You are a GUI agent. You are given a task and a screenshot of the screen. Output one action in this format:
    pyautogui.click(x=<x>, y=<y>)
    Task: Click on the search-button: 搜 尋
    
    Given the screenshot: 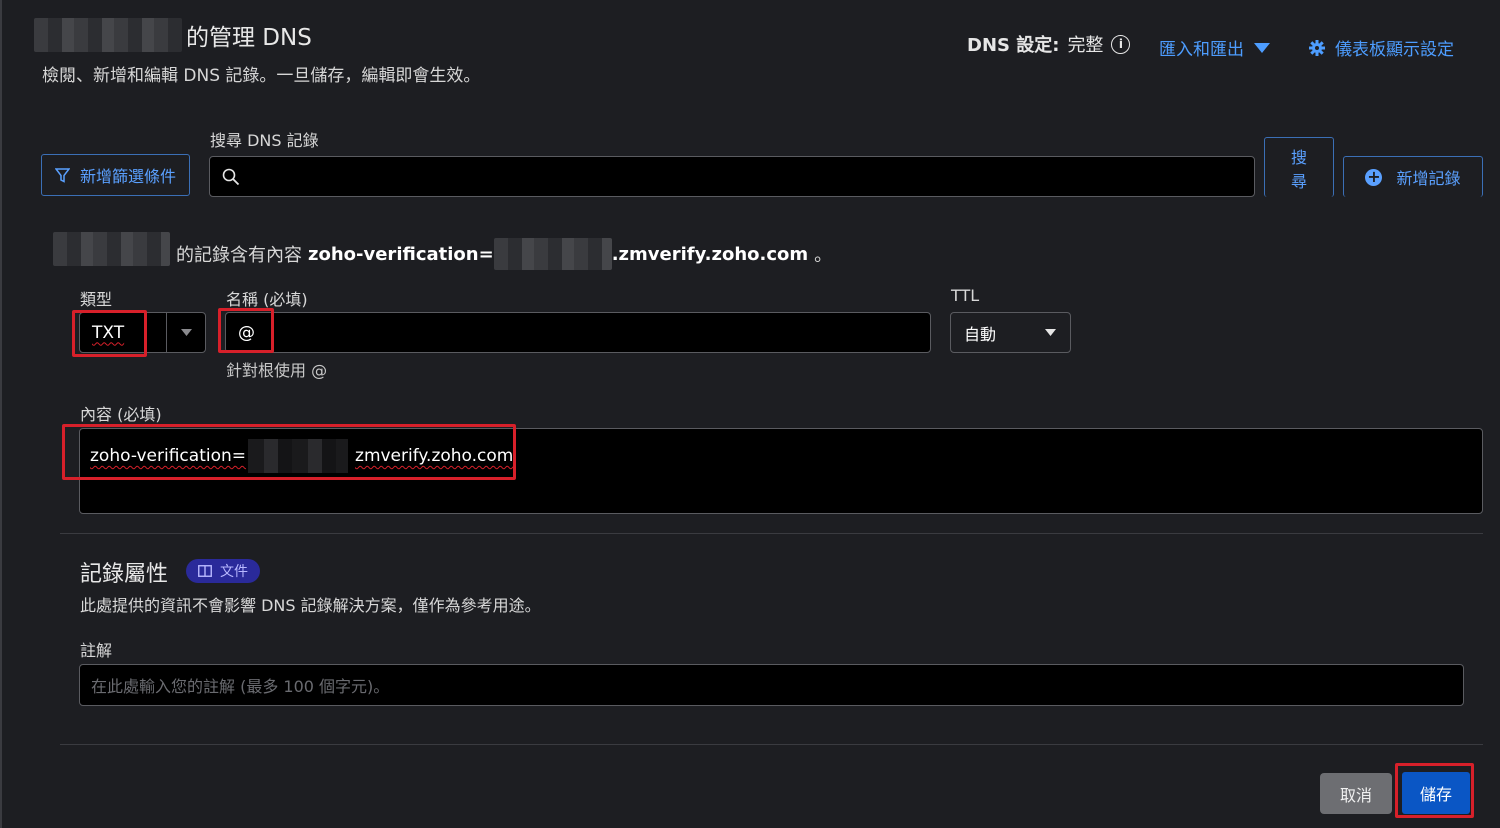 What is the action you would take?
    pyautogui.click(x=1299, y=167)
    